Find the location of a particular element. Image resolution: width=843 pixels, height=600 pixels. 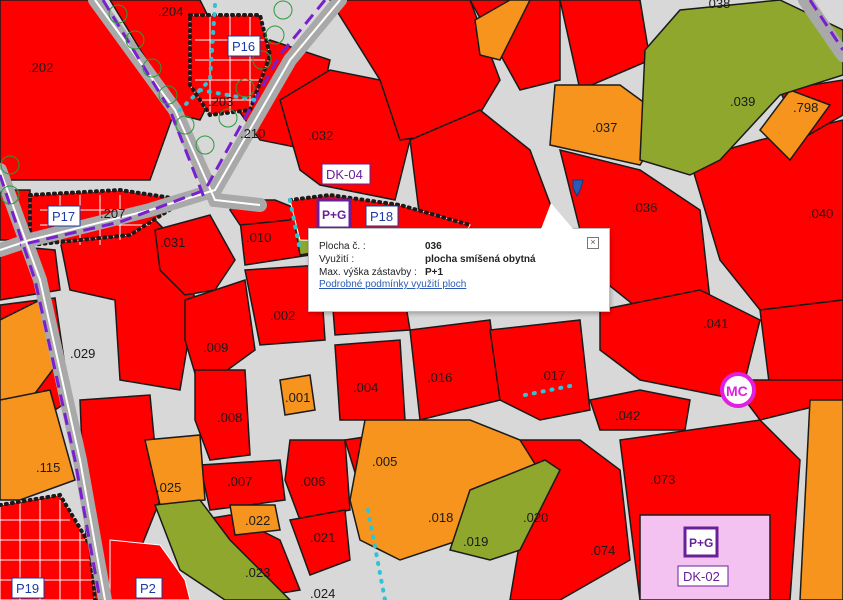

parcel-label: .031 is located at coordinates (172, 242).